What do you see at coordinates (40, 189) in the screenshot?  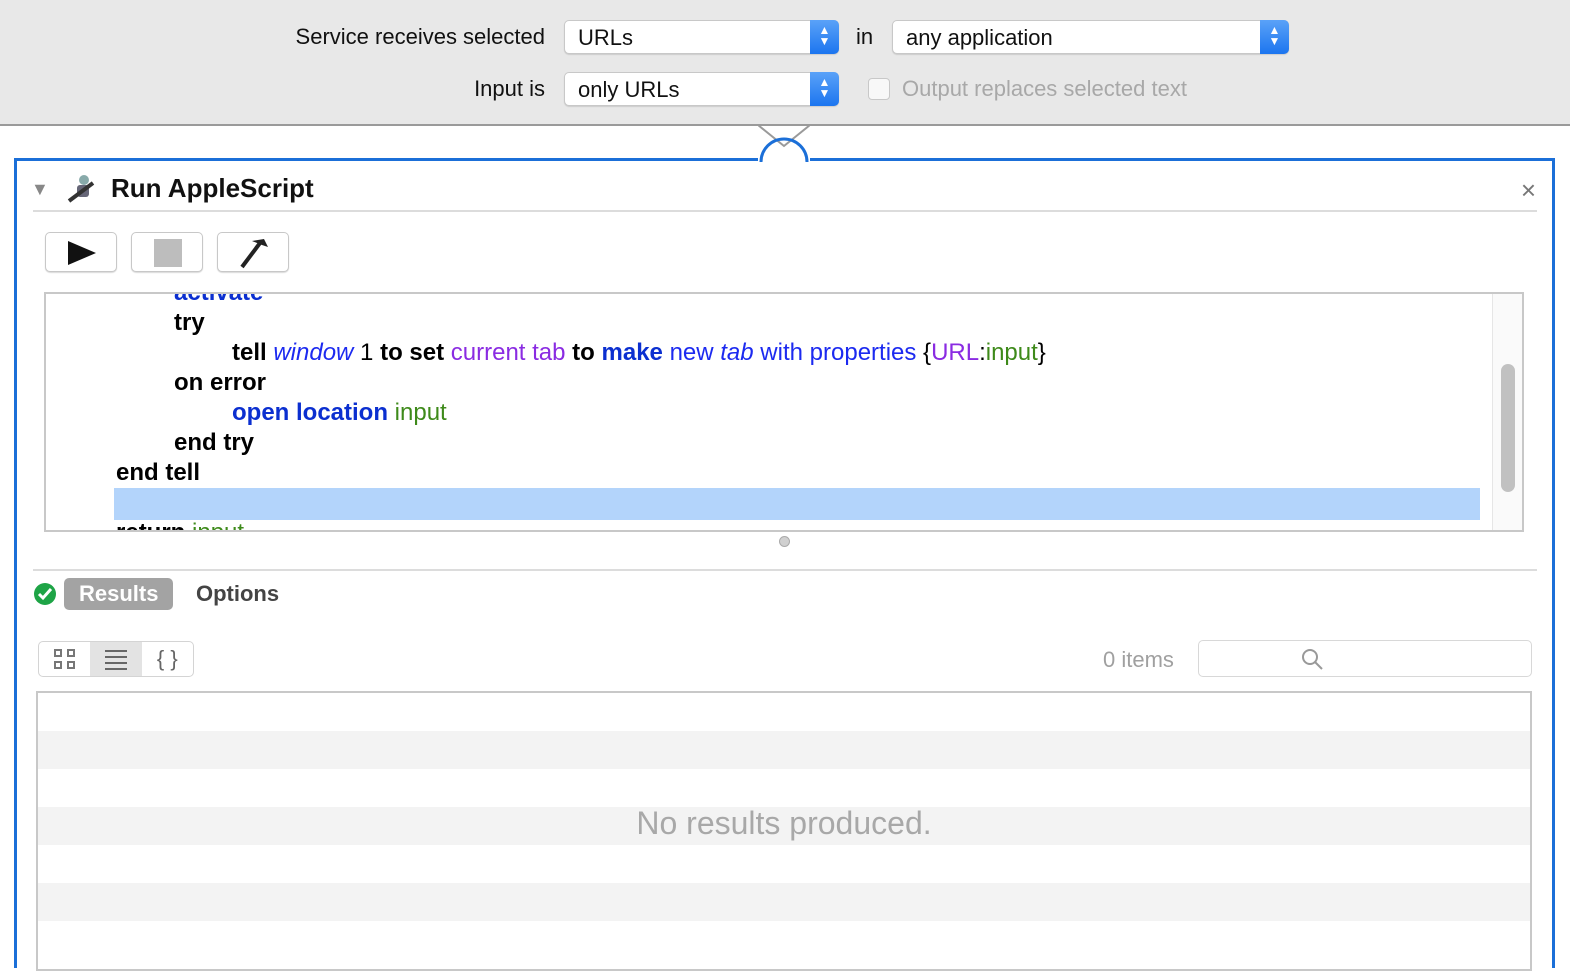 I see `disclosure-triangle-icon: ▼` at bounding box center [40, 189].